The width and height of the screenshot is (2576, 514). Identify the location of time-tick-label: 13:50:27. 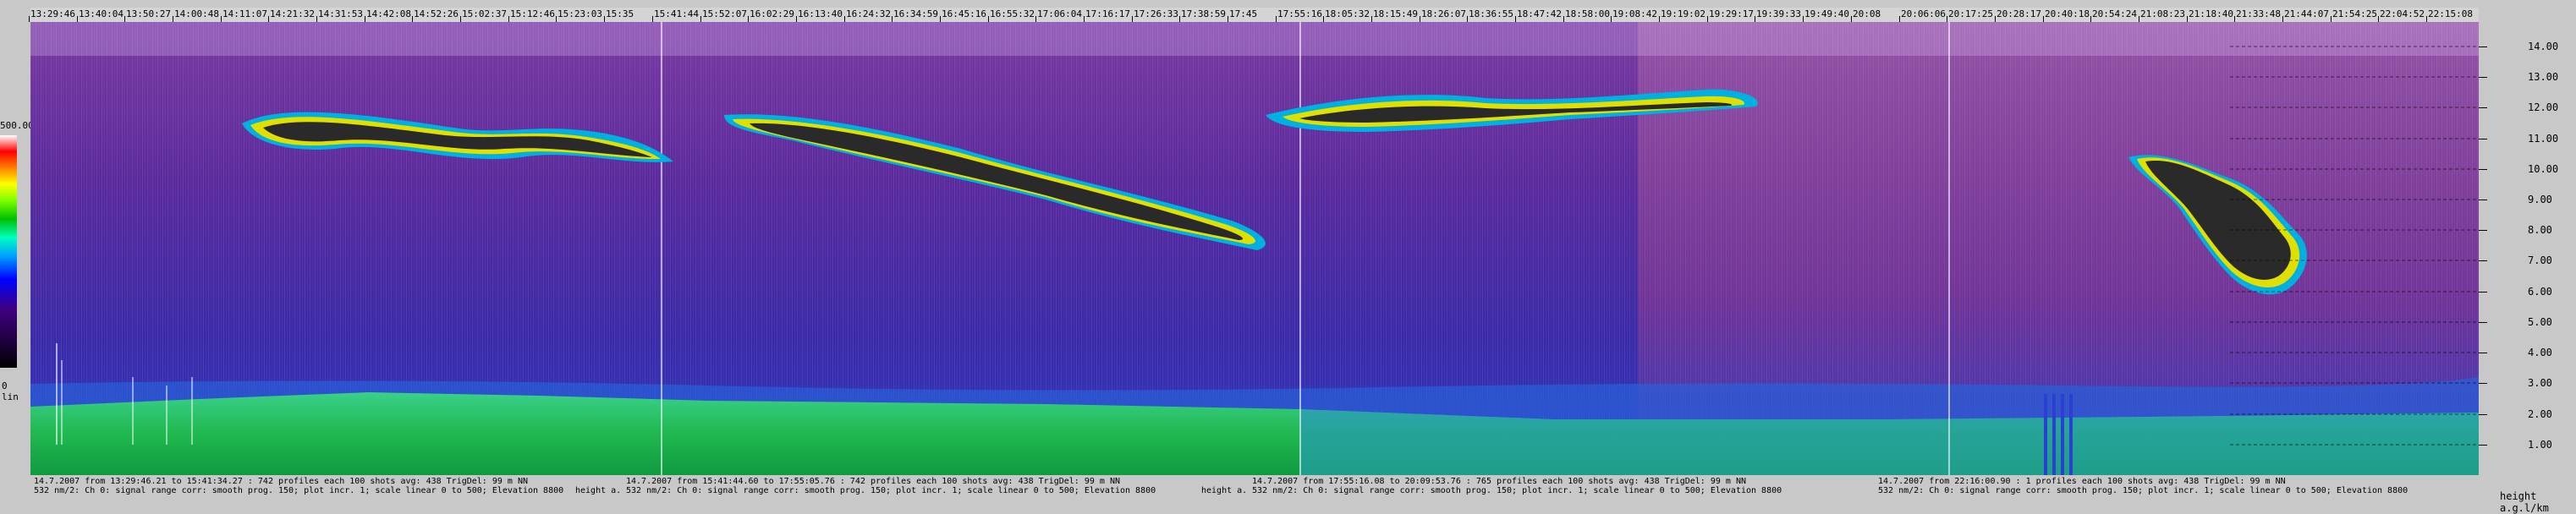
(149, 13).